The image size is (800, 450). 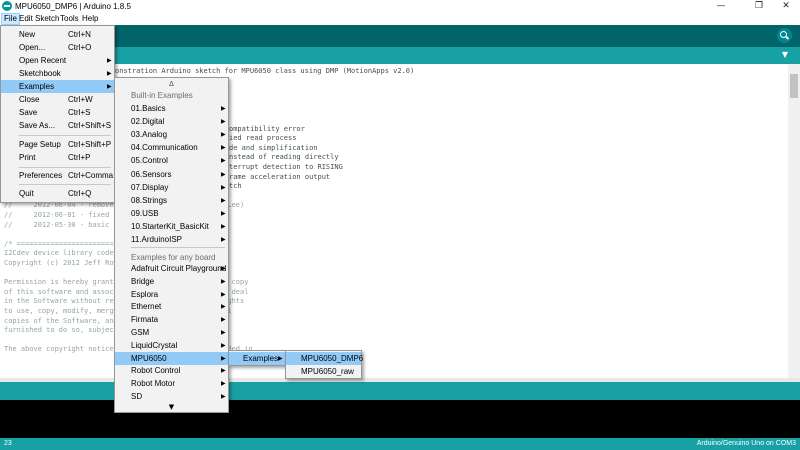 What do you see at coordinates (171, 213) in the screenshot?
I see `builtin-example-item: 09.USB ▶` at bounding box center [171, 213].